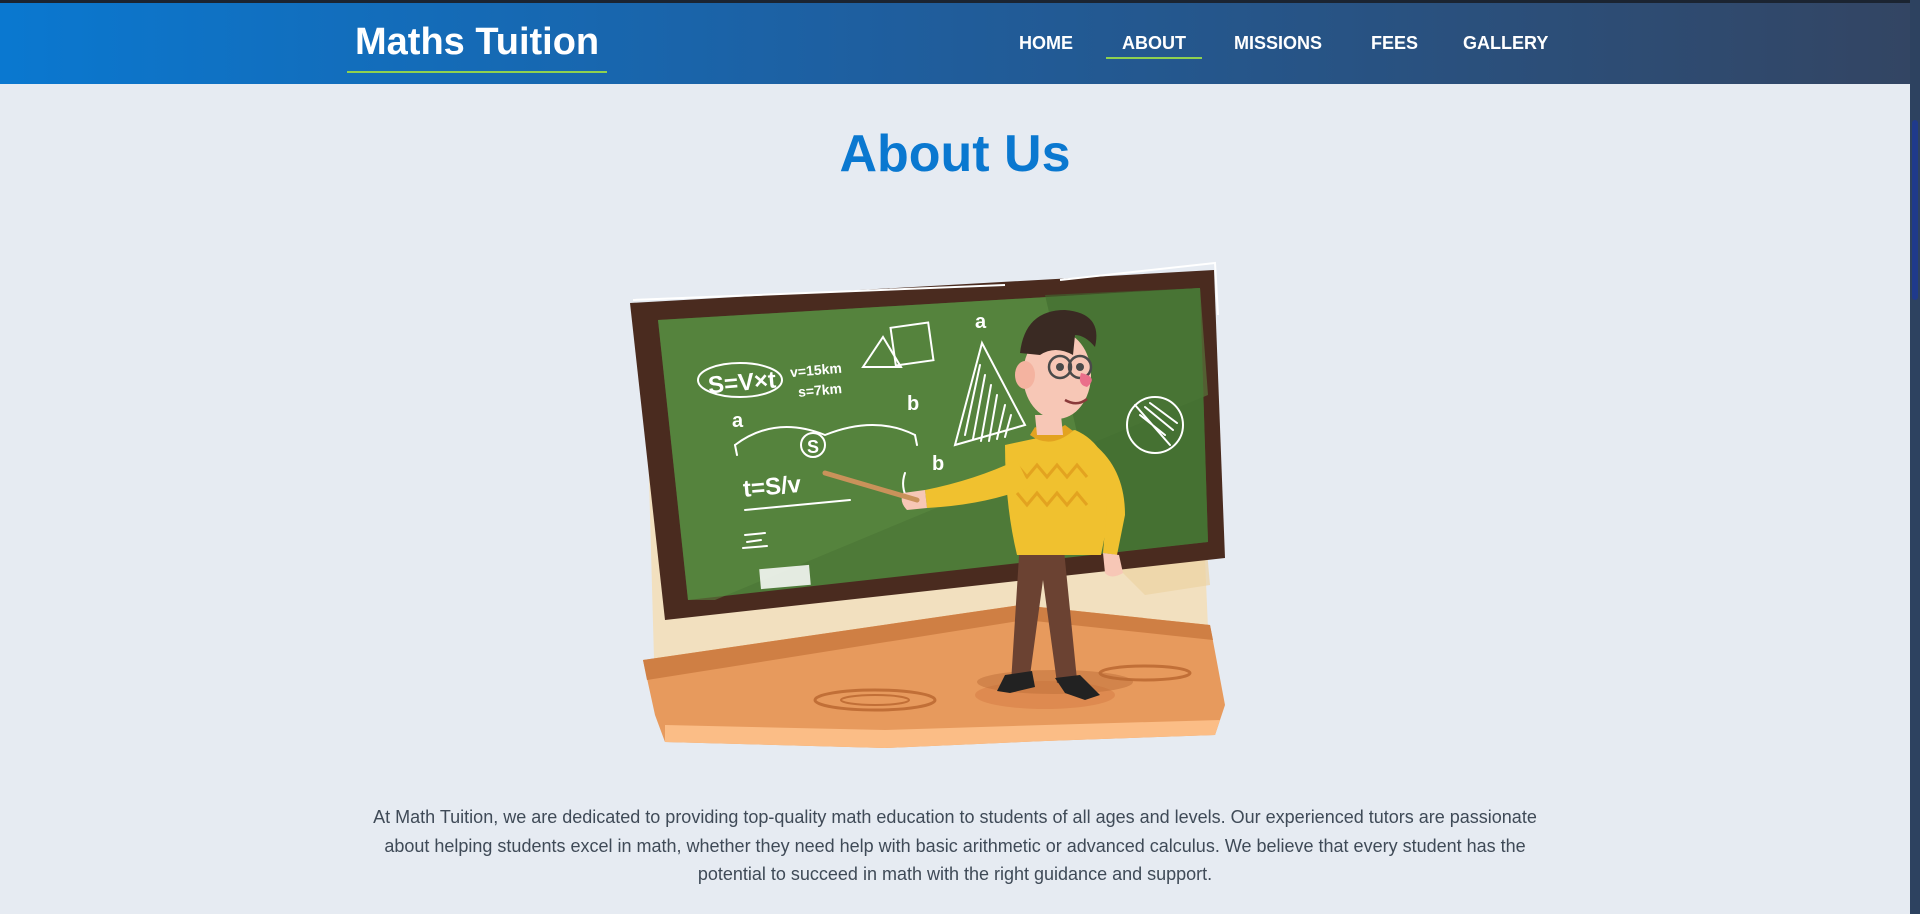  What do you see at coordinates (1278, 45) in the screenshot?
I see `nav-missions: MISSIONS` at bounding box center [1278, 45].